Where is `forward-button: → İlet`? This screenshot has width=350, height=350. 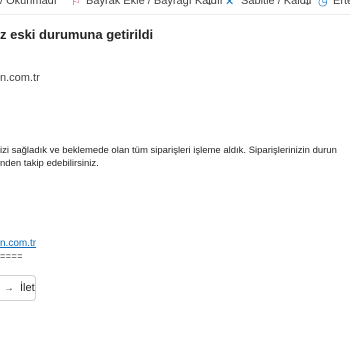 forward-button: → İlet is located at coordinates (18, 288).